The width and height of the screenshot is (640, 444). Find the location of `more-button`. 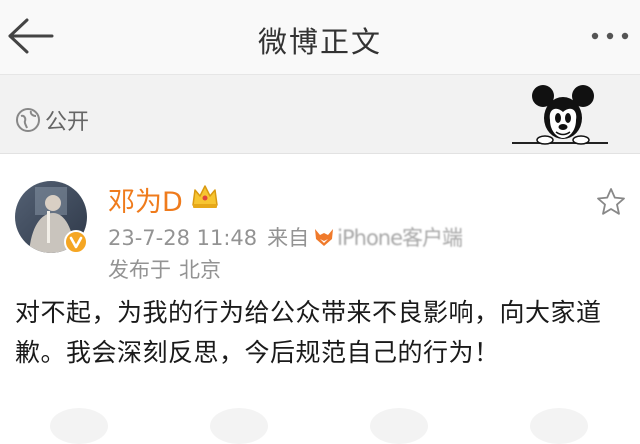

more-button is located at coordinates (611, 36).